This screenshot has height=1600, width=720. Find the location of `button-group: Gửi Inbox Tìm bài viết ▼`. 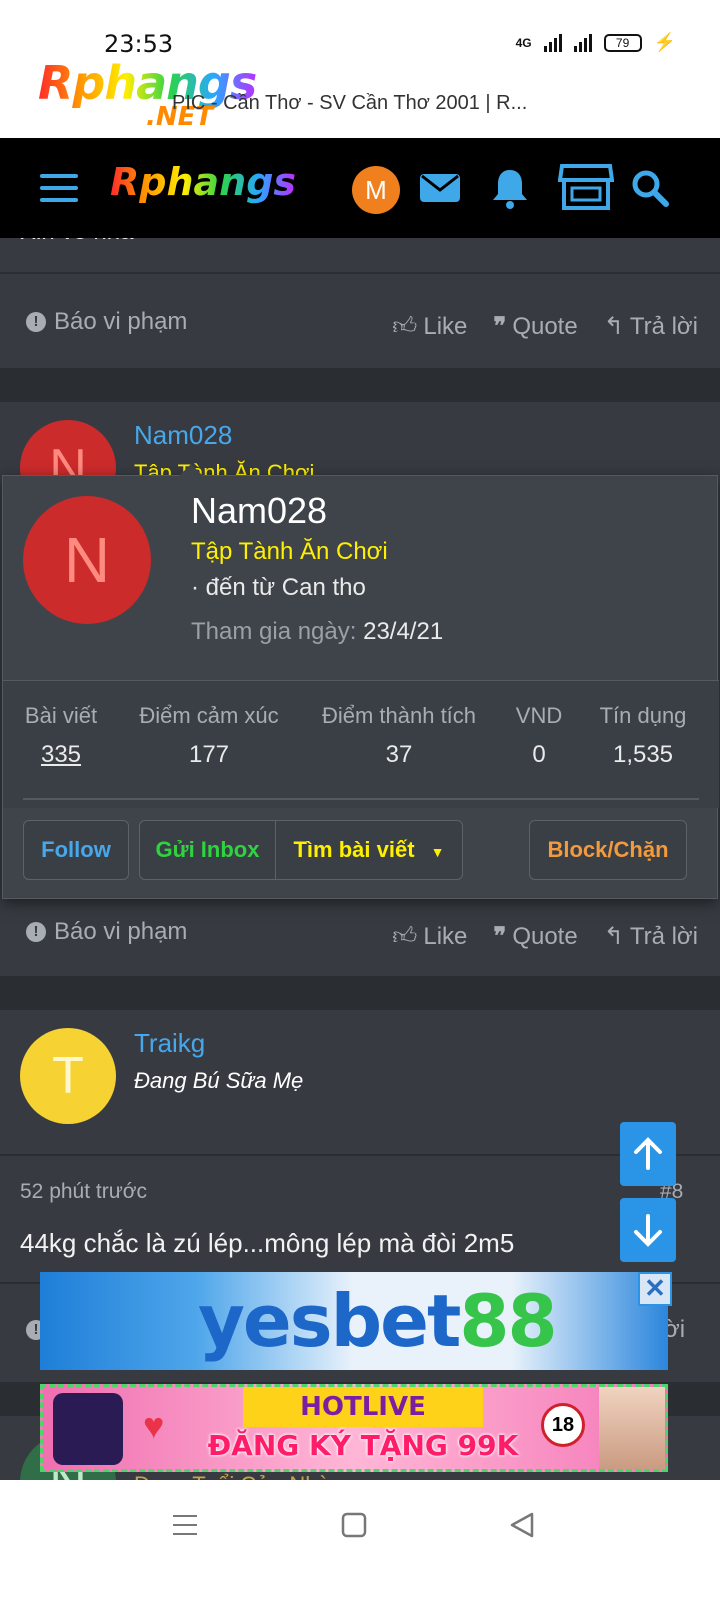

button-group: Gửi Inbox Tìm bài viết ▼ is located at coordinates (301, 850).